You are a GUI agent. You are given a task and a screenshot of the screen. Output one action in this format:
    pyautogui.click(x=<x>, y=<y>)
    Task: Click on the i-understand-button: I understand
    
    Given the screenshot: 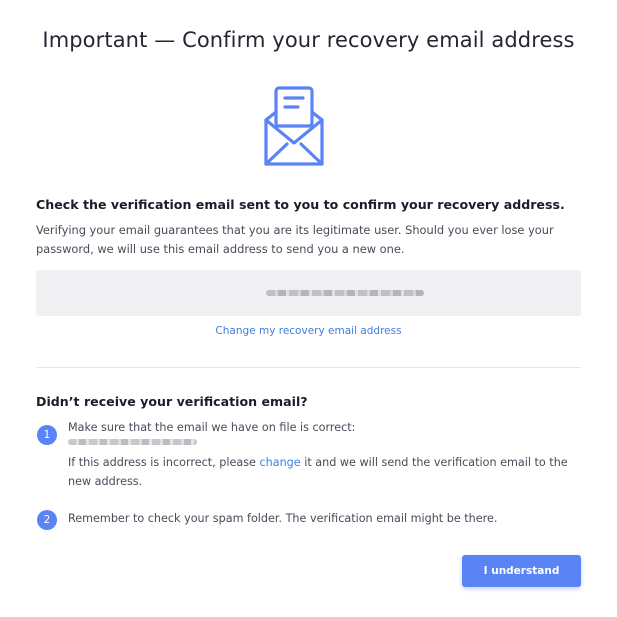 What is the action you would take?
    pyautogui.click(x=521, y=571)
    